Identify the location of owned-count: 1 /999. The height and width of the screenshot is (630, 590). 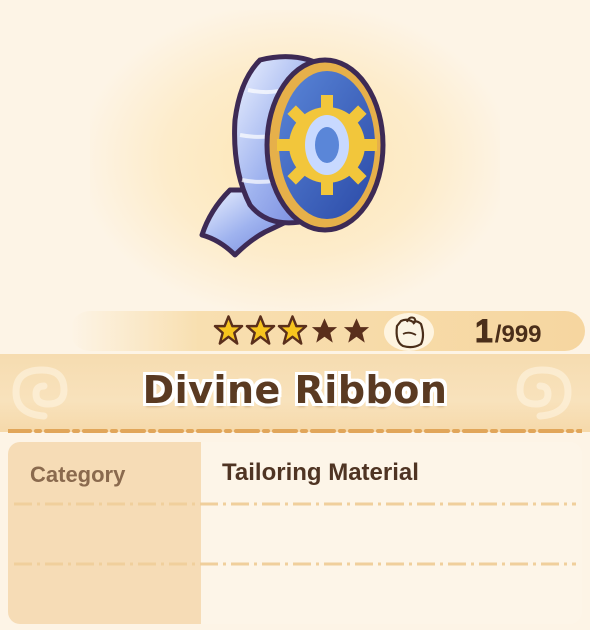
(508, 331).